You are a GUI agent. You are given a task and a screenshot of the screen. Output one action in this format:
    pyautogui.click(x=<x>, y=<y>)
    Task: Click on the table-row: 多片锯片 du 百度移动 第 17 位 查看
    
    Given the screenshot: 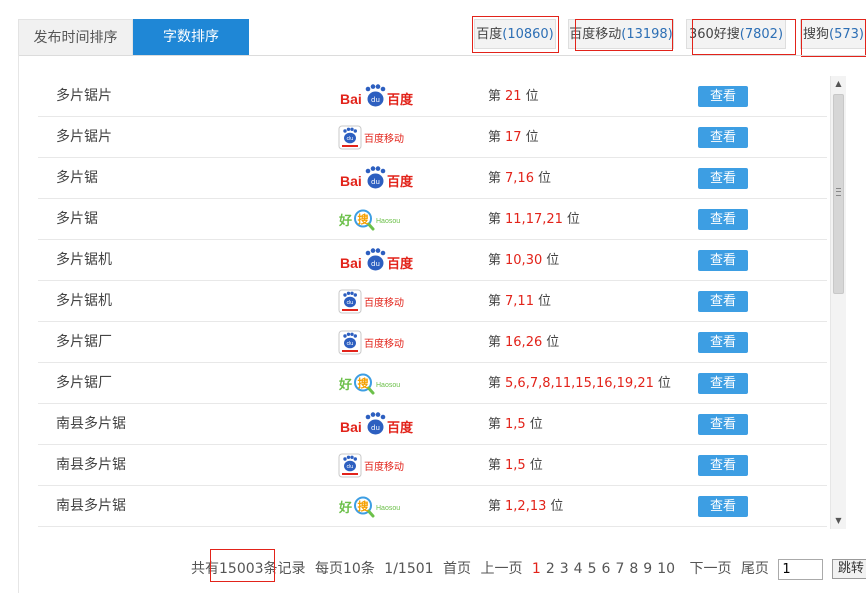 What is the action you would take?
    pyautogui.click(x=432, y=137)
    